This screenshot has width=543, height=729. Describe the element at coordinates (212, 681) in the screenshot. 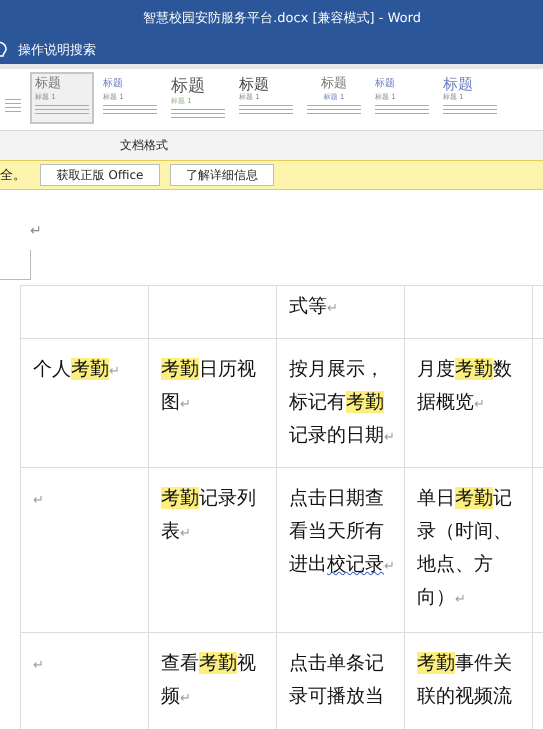

I see `table-cell: 查看考勤视频↵` at that location.